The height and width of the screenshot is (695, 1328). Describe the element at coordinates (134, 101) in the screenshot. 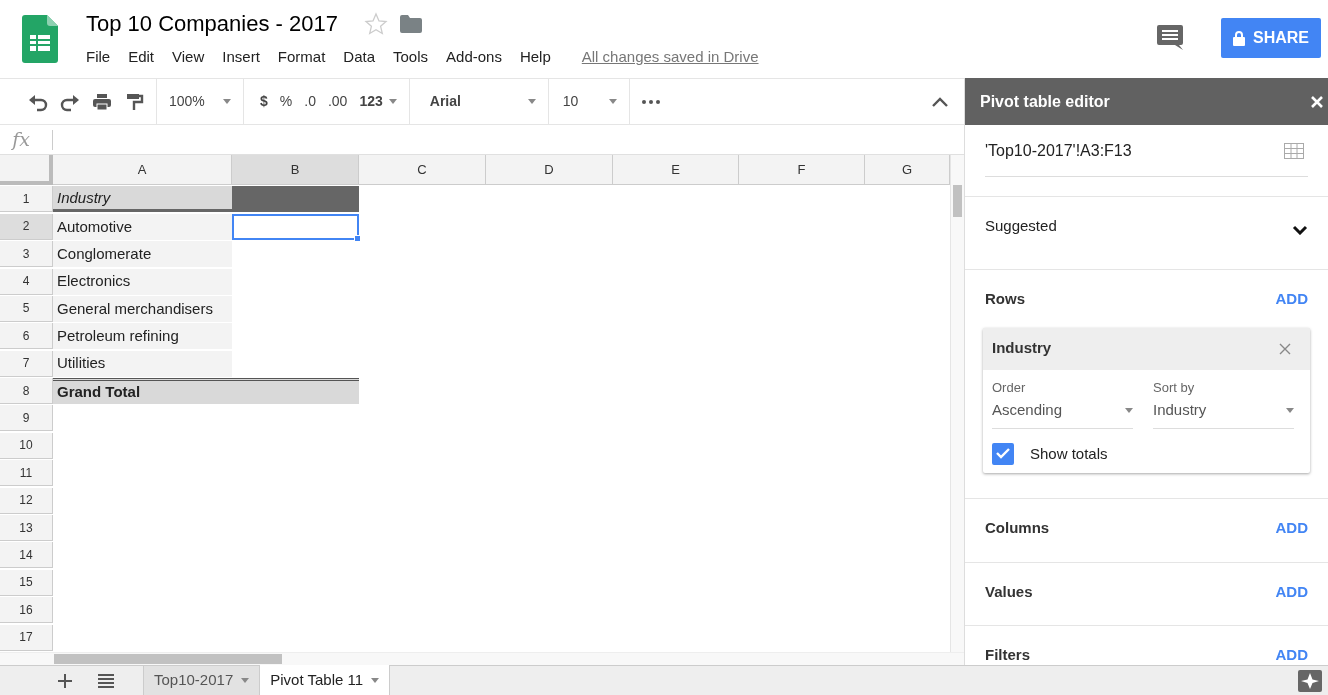

I see `paint-roller-icon` at that location.